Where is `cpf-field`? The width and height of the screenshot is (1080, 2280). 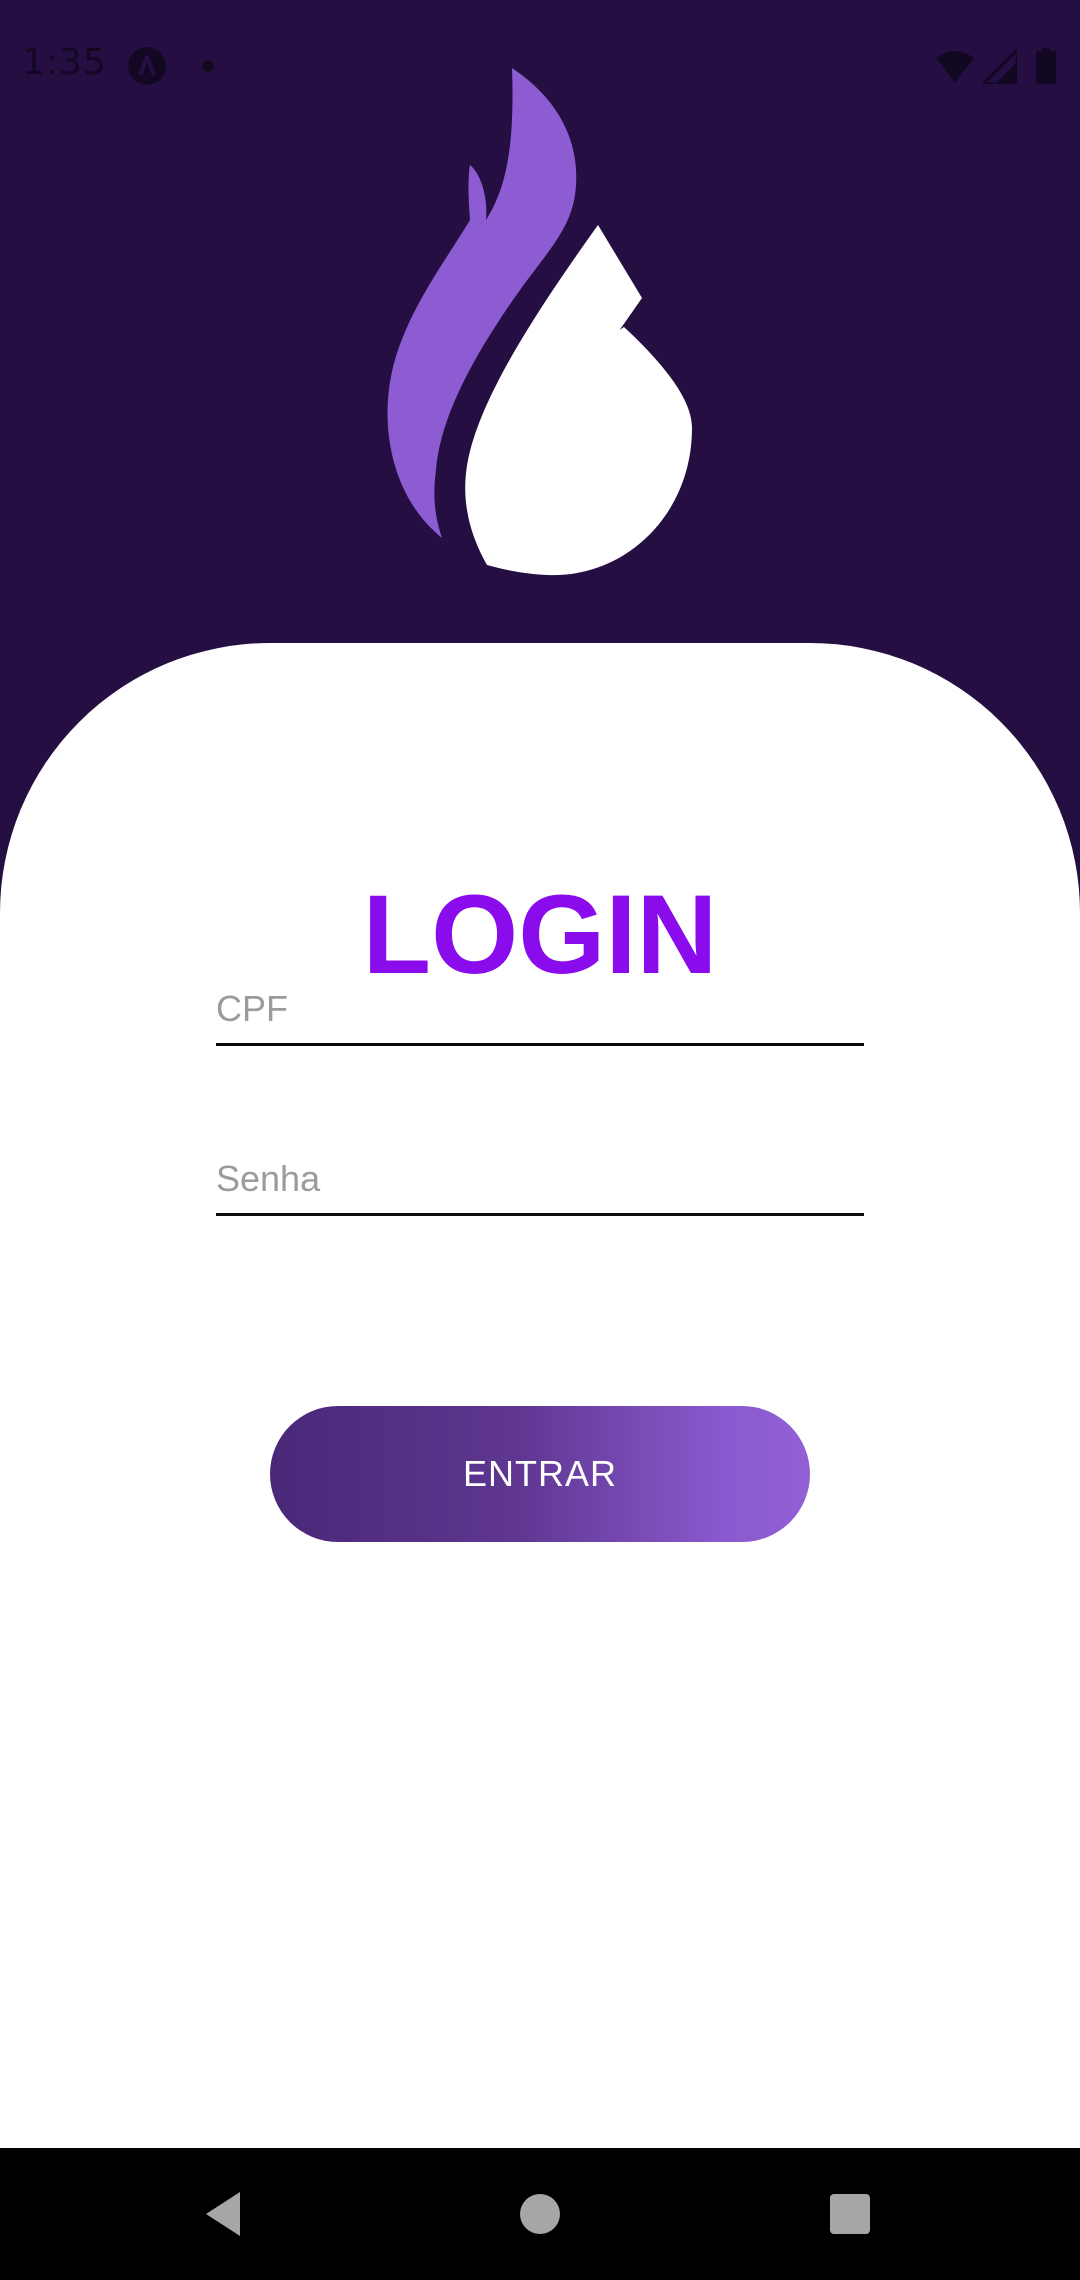 cpf-field is located at coordinates (540, 1004).